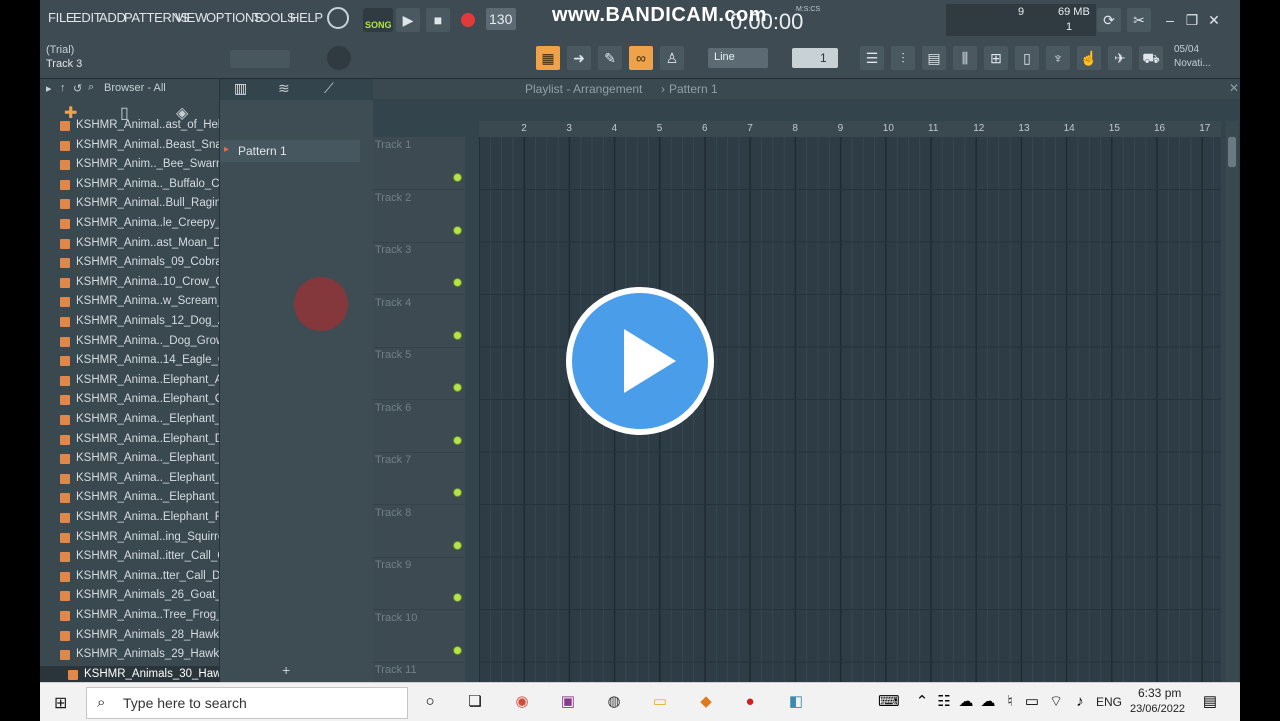 This screenshot has height=721, width=1280. Describe the element at coordinates (1027, 58) in the screenshot. I see `file-icon: ▯` at that location.